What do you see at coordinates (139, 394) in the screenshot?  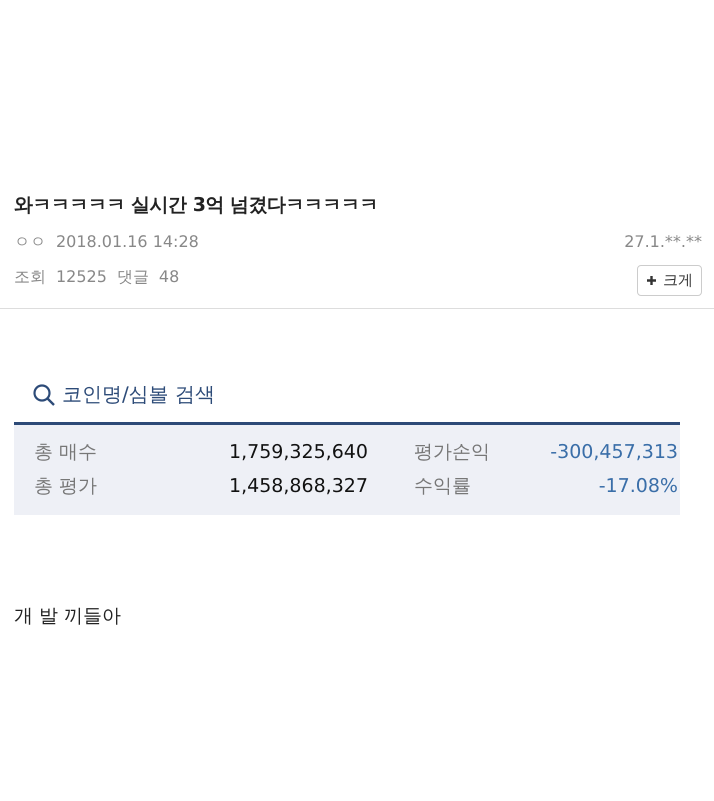 I see `search-label: 코인명/심볼 검색` at bounding box center [139, 394].